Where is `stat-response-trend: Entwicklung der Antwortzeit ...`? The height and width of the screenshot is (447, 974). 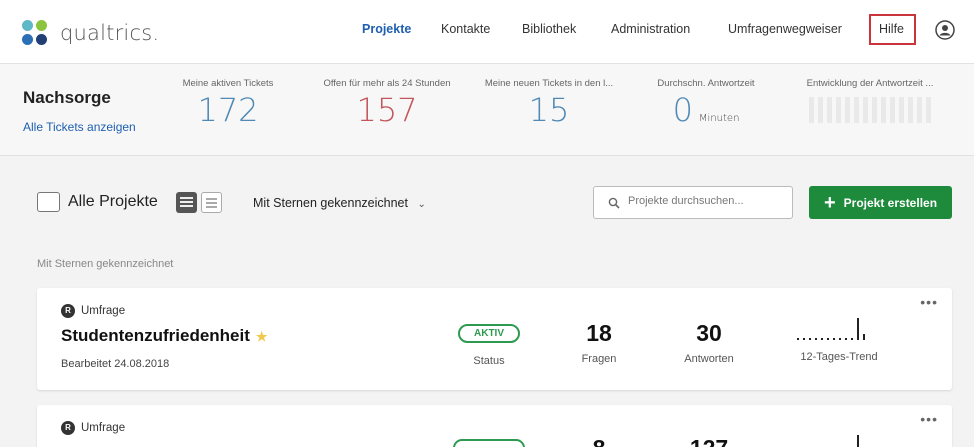
stat-response-trend: Entwicklung der Antwortzeit ... is located at coordinates (870, 100).